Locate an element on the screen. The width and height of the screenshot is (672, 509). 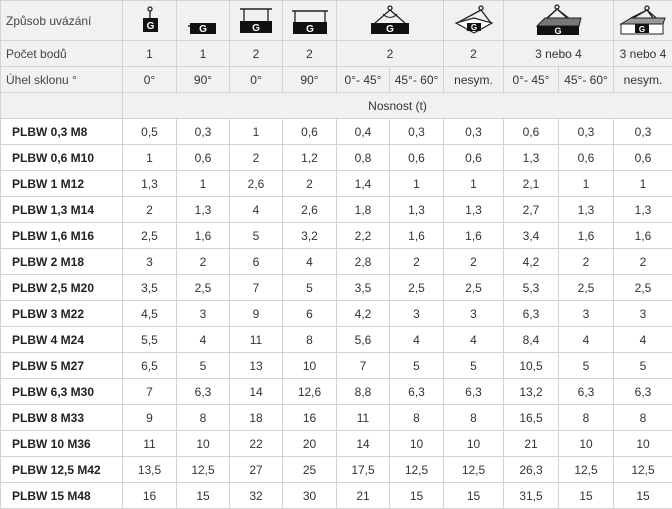
capacity-cell: 2,8 is located at coordinates (363, 262).